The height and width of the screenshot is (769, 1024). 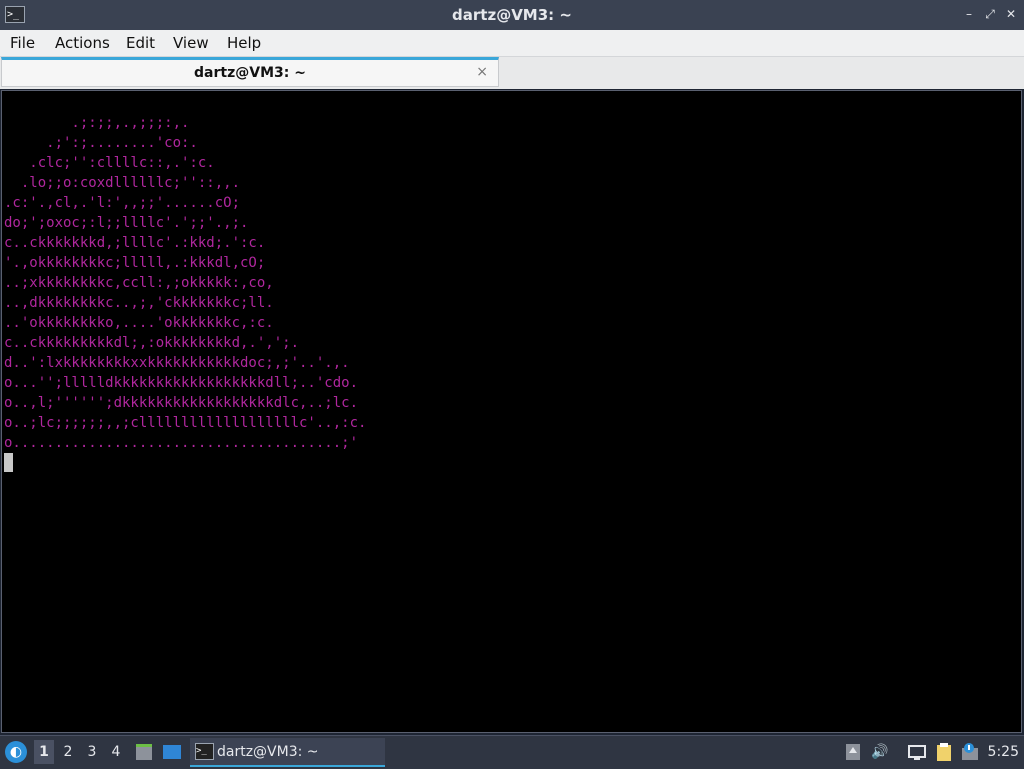 What do you see at coordinates (268, 752) in the screenshot?
I see `task-label: dartz@VM3: ~` at bounding box center [268, 752].